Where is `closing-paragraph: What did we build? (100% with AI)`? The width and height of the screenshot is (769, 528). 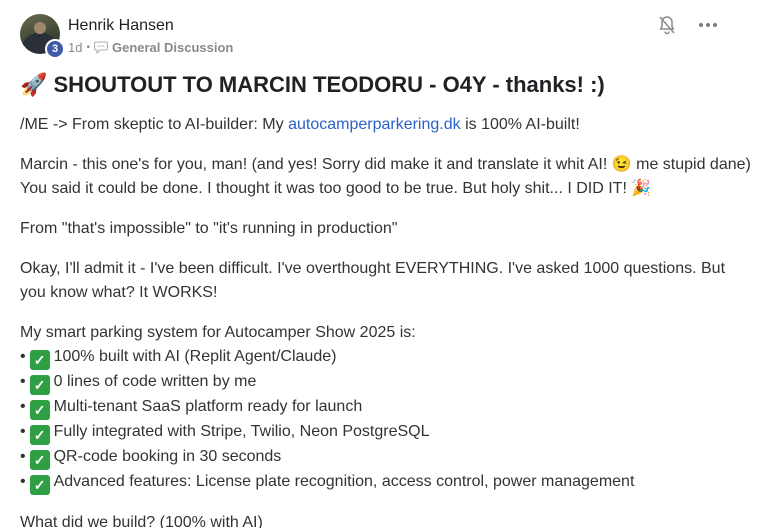
closing-paragraph: What did we build? (100% with AI) is located at coordinates (141, 521).